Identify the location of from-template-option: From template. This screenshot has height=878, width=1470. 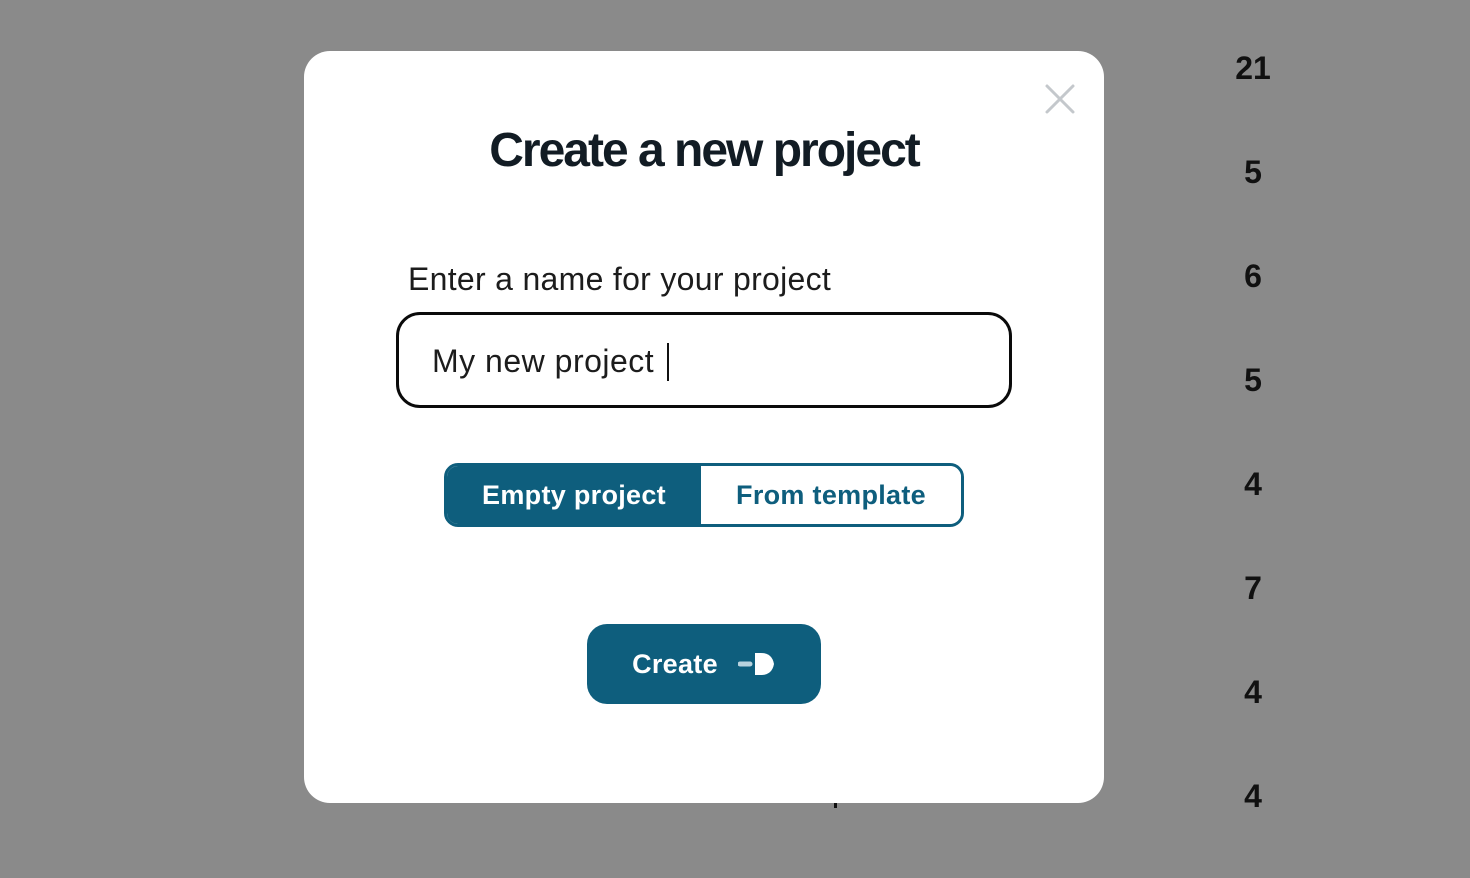
(831, 495).